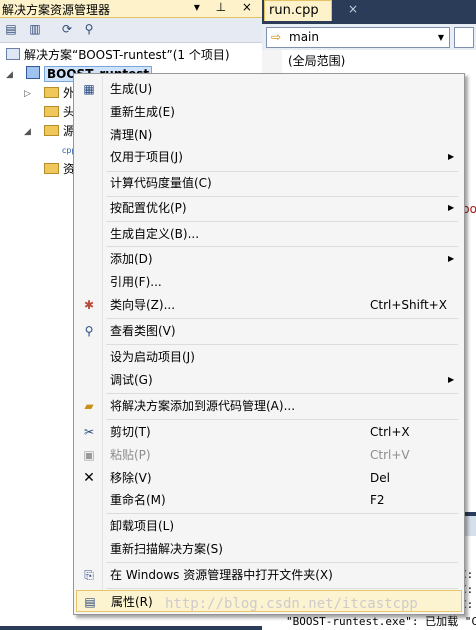 The height and width of the screenshot is (630, 476). What do you see at coordinates (89, 432) in the screenshot?
I see `cut-icon: ✂` at bounding box center [89, 432].